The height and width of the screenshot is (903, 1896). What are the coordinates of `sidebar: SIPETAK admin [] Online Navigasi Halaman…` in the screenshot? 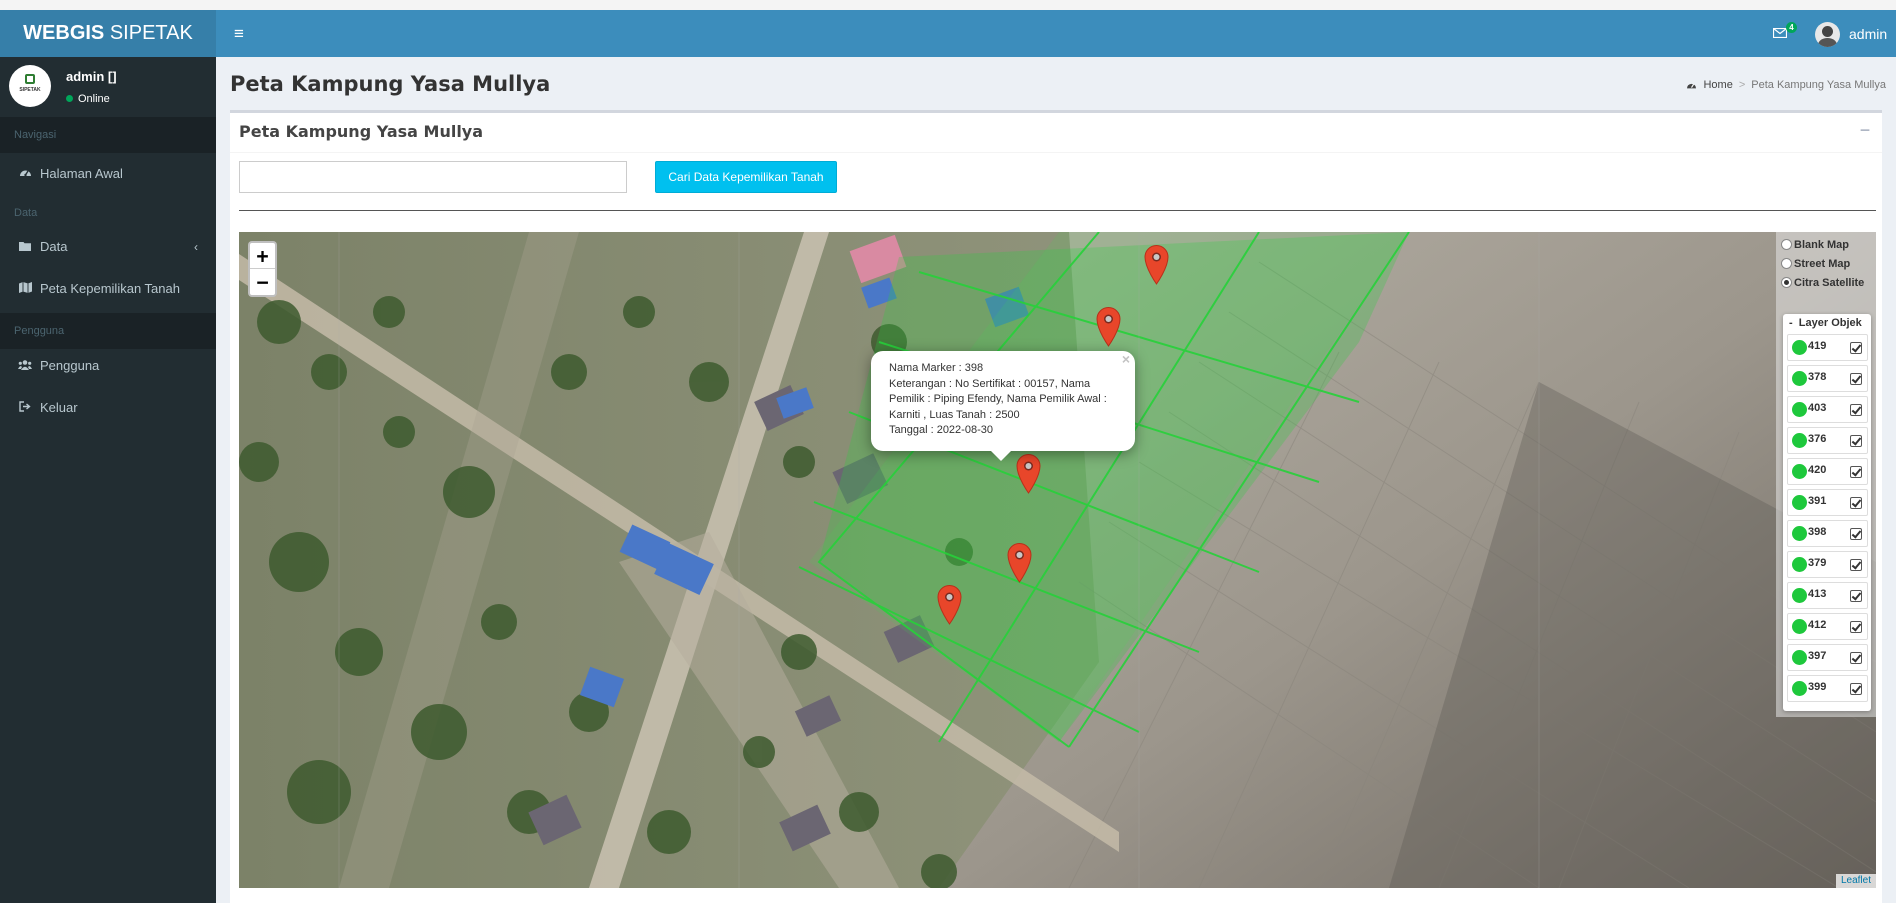 It's located at (108, 480).